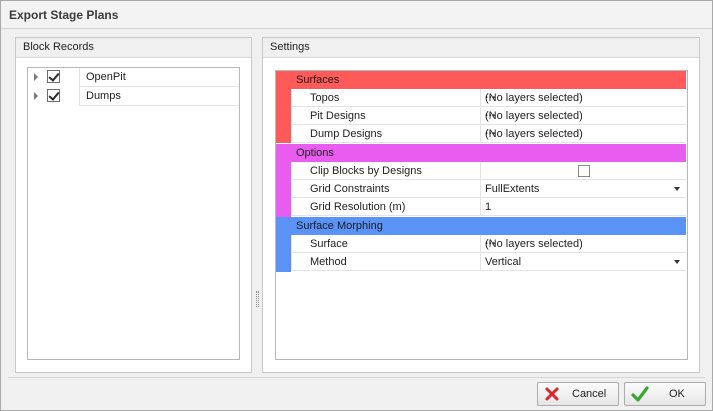 This screenshot has width=713, height=411. What do you see at coordinates (488, 207) in the screenshot?
I see `prop-value: 1` at bounding box center [488, 207].